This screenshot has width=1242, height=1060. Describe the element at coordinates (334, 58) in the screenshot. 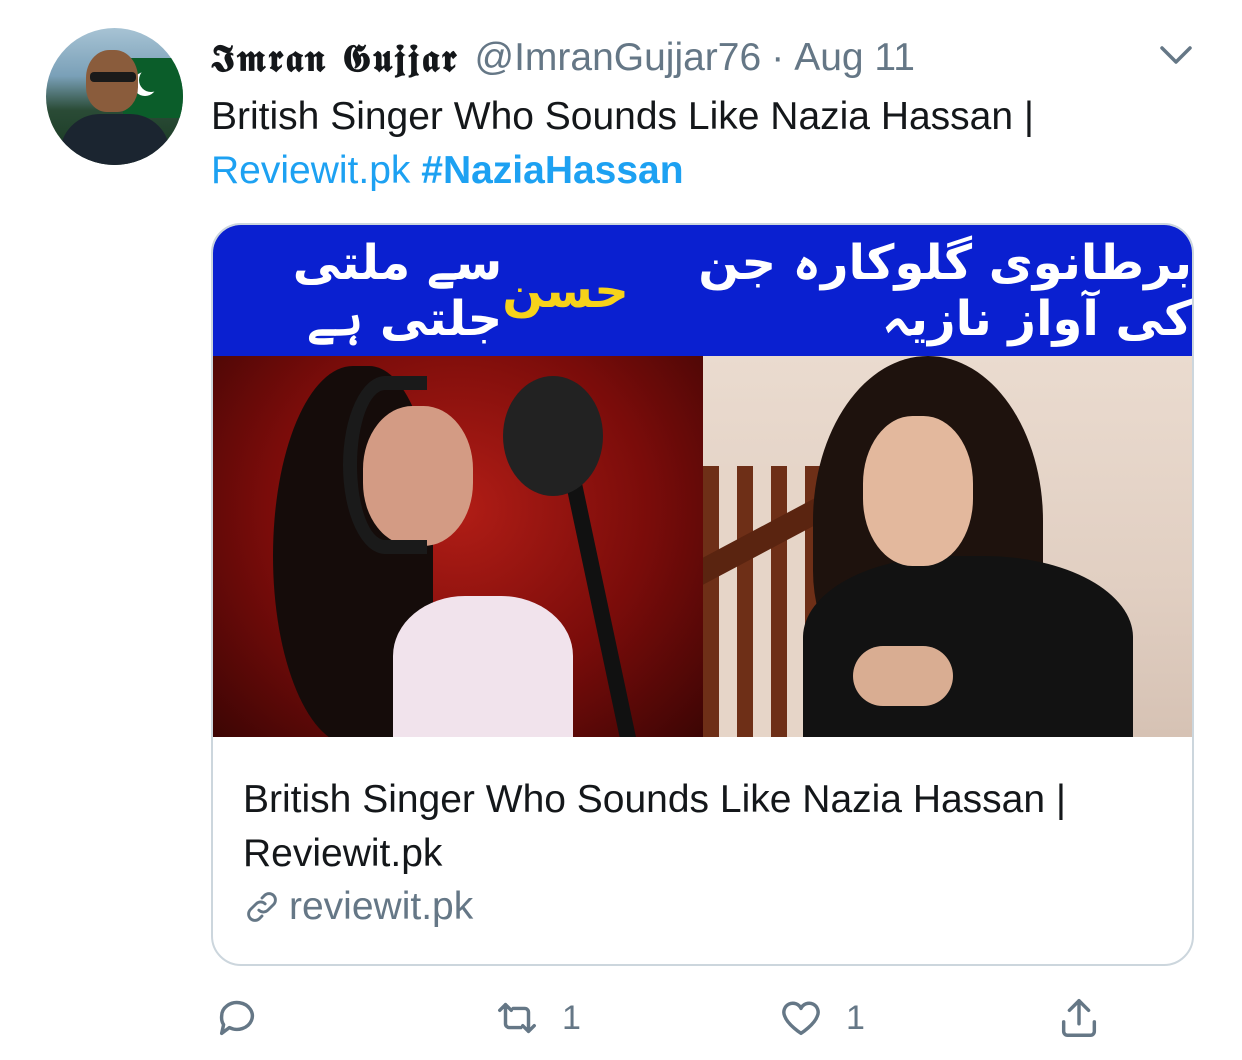

I see `author-name: 𝕴𝖒𝖗𝖆𝖓 𝕲𝖚𝖏𝖏𝖆𝖗` at that location.